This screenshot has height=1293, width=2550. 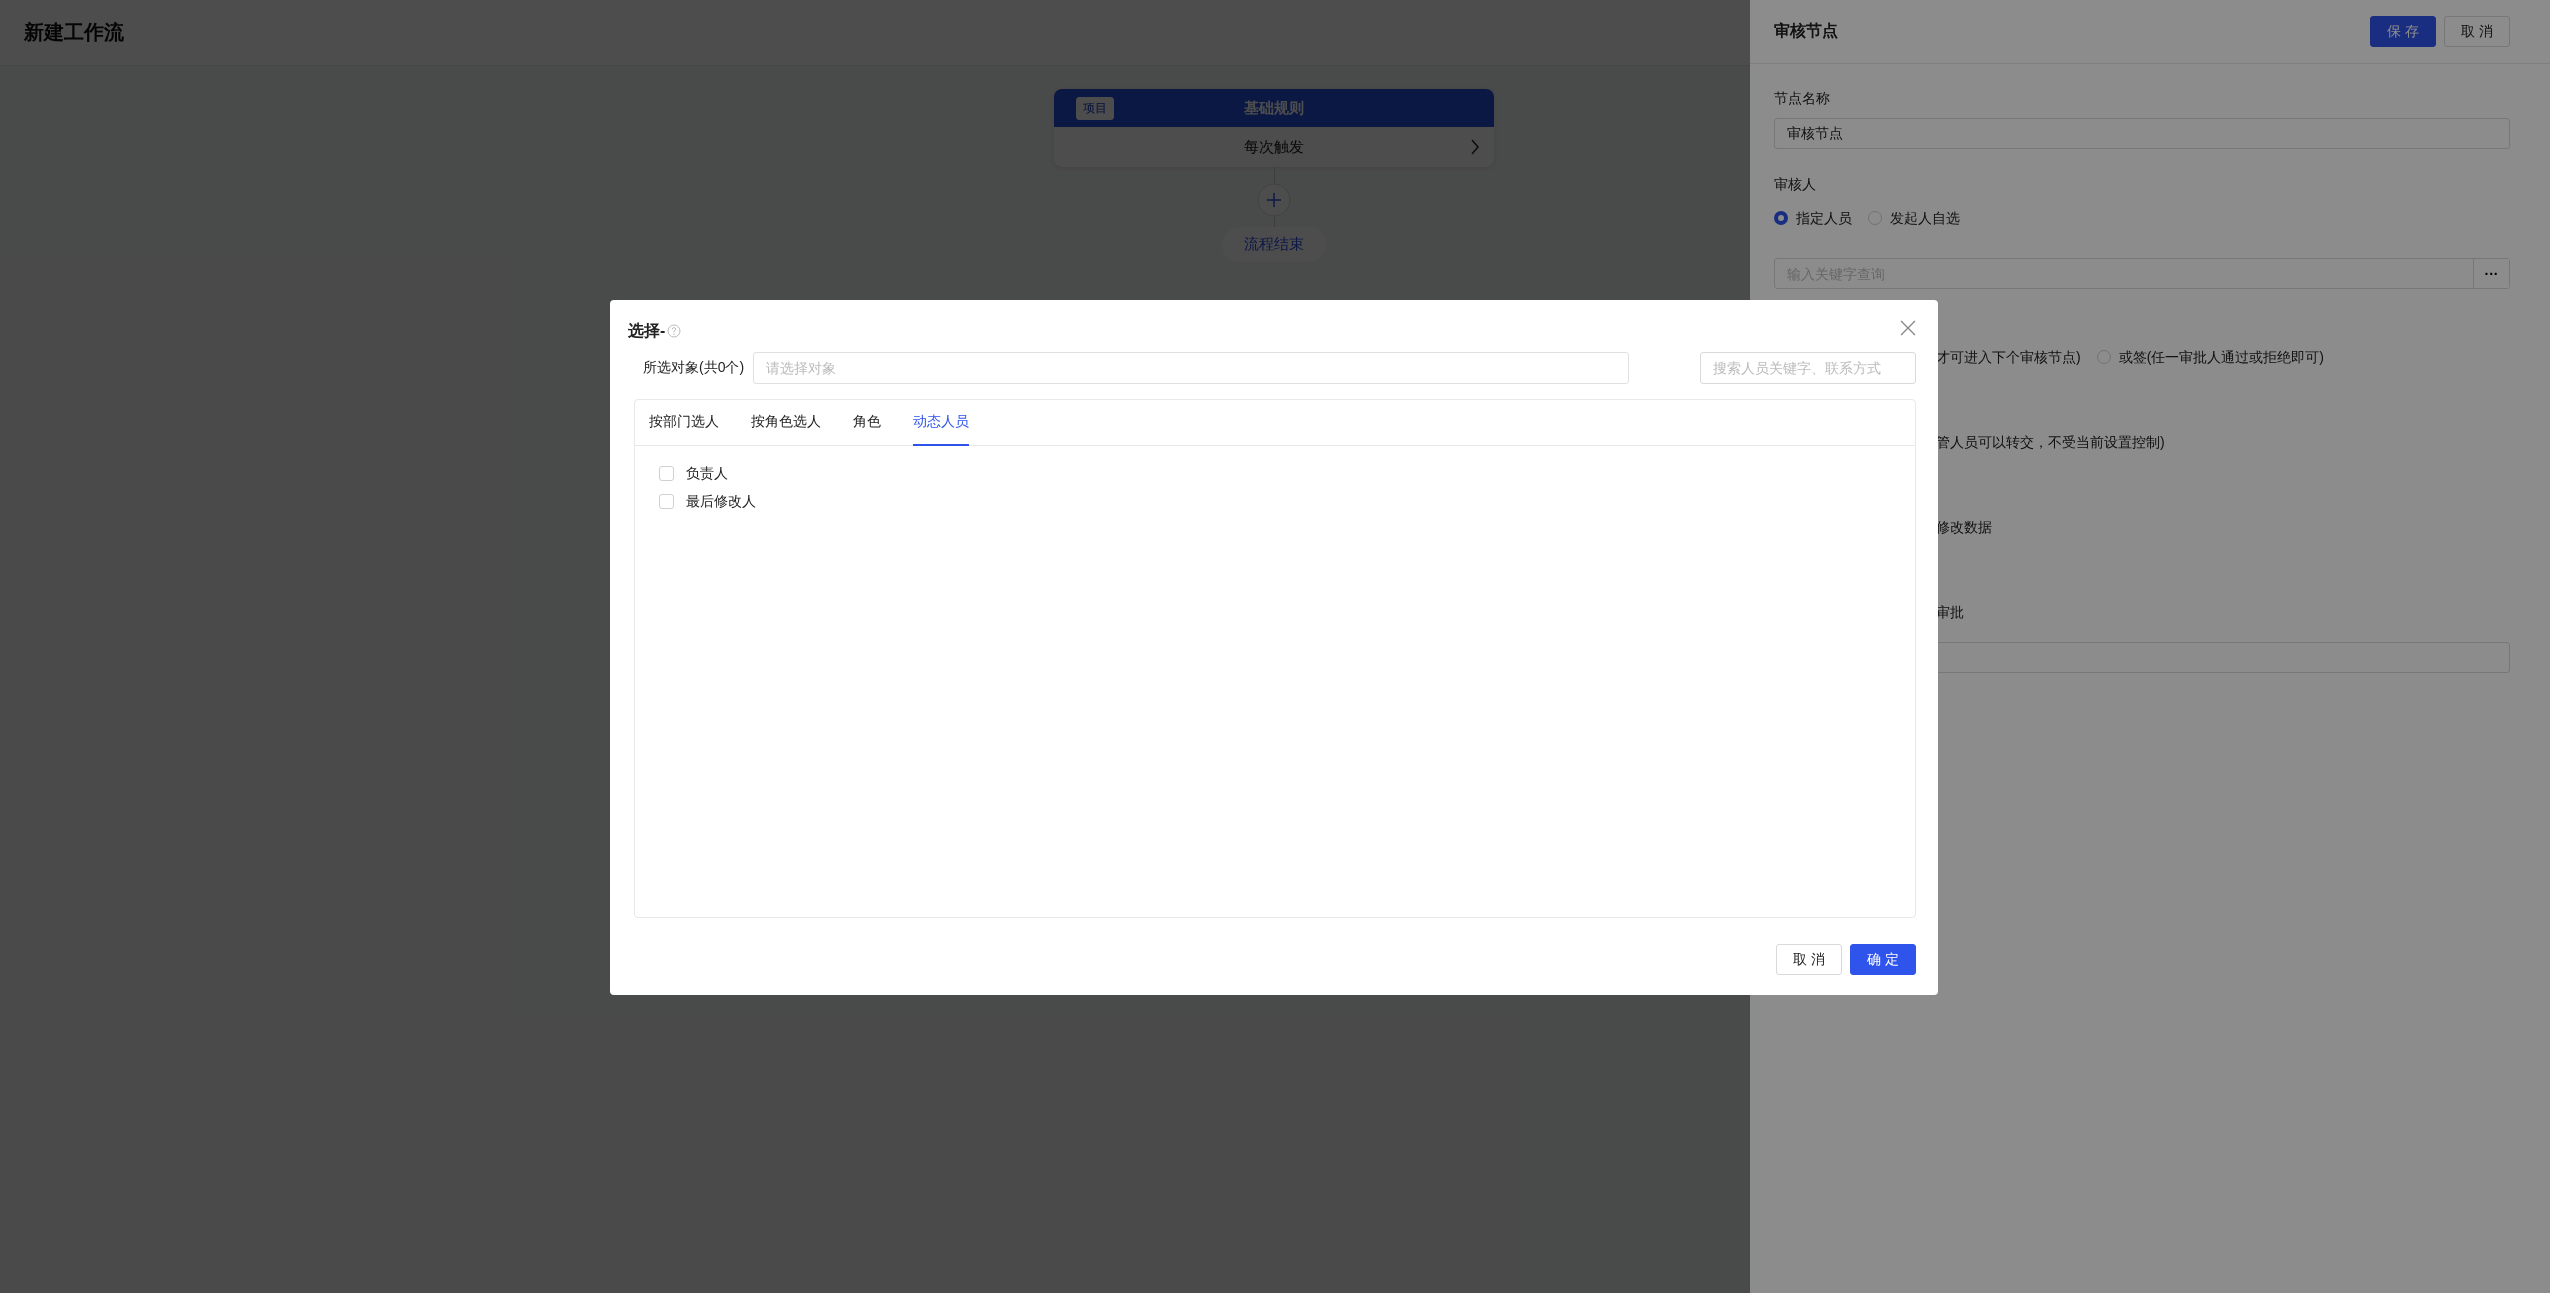 What do you see at coordinates (1274, 108) in the screenshot?
I see `node-title: 基础规则` at bounding box center [1274, 108].